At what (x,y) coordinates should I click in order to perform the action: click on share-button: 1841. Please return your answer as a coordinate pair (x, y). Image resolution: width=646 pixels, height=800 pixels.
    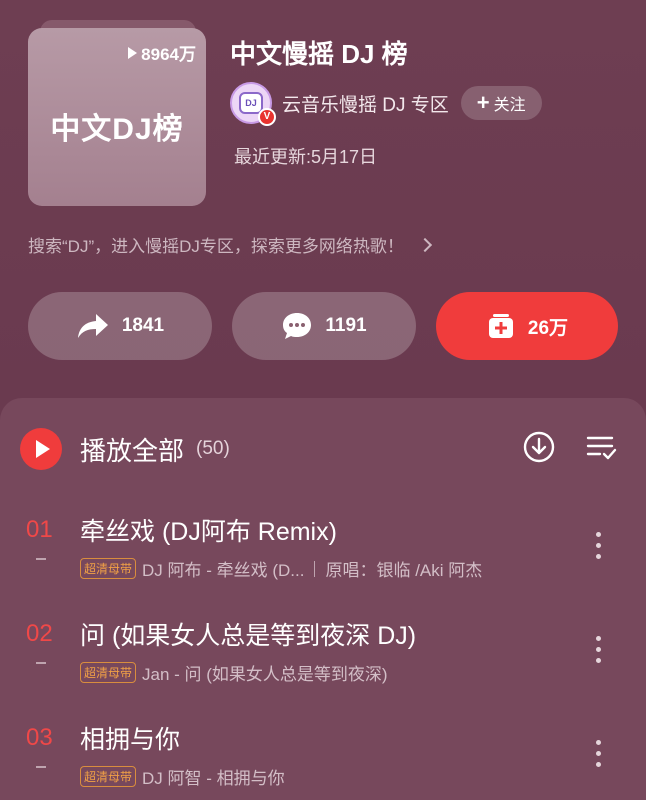
    Looking at the image, I should click on (120, 326).